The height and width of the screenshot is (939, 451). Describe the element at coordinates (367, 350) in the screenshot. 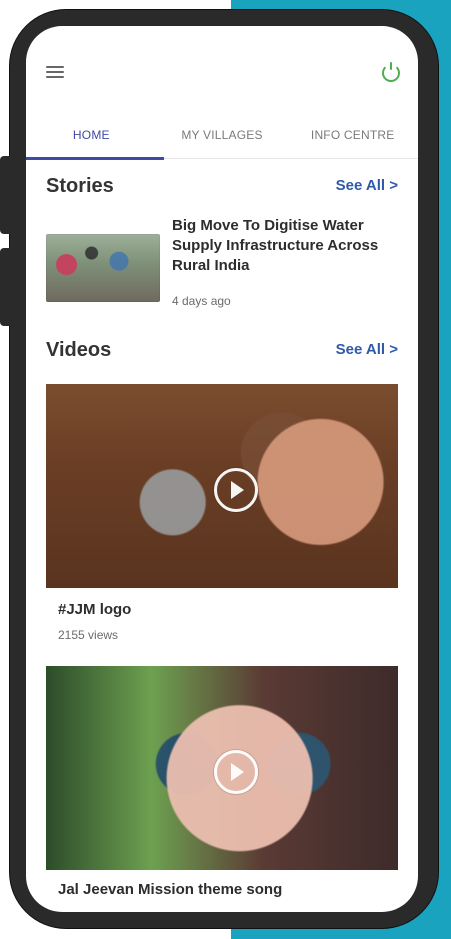

I see `videos-see-all-link: See All >` at that location.